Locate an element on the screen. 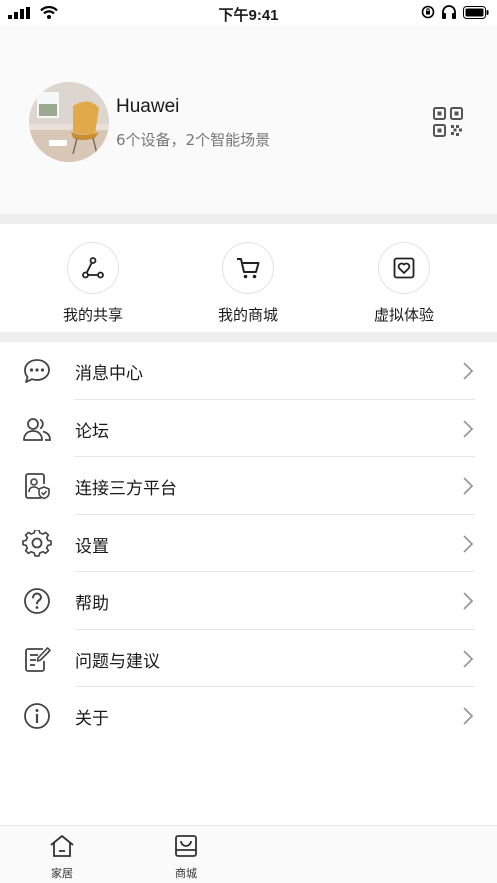 Image resolution: width=497 pixels, height=883 pixels. gear-icon is located at coordinates (37, 543).